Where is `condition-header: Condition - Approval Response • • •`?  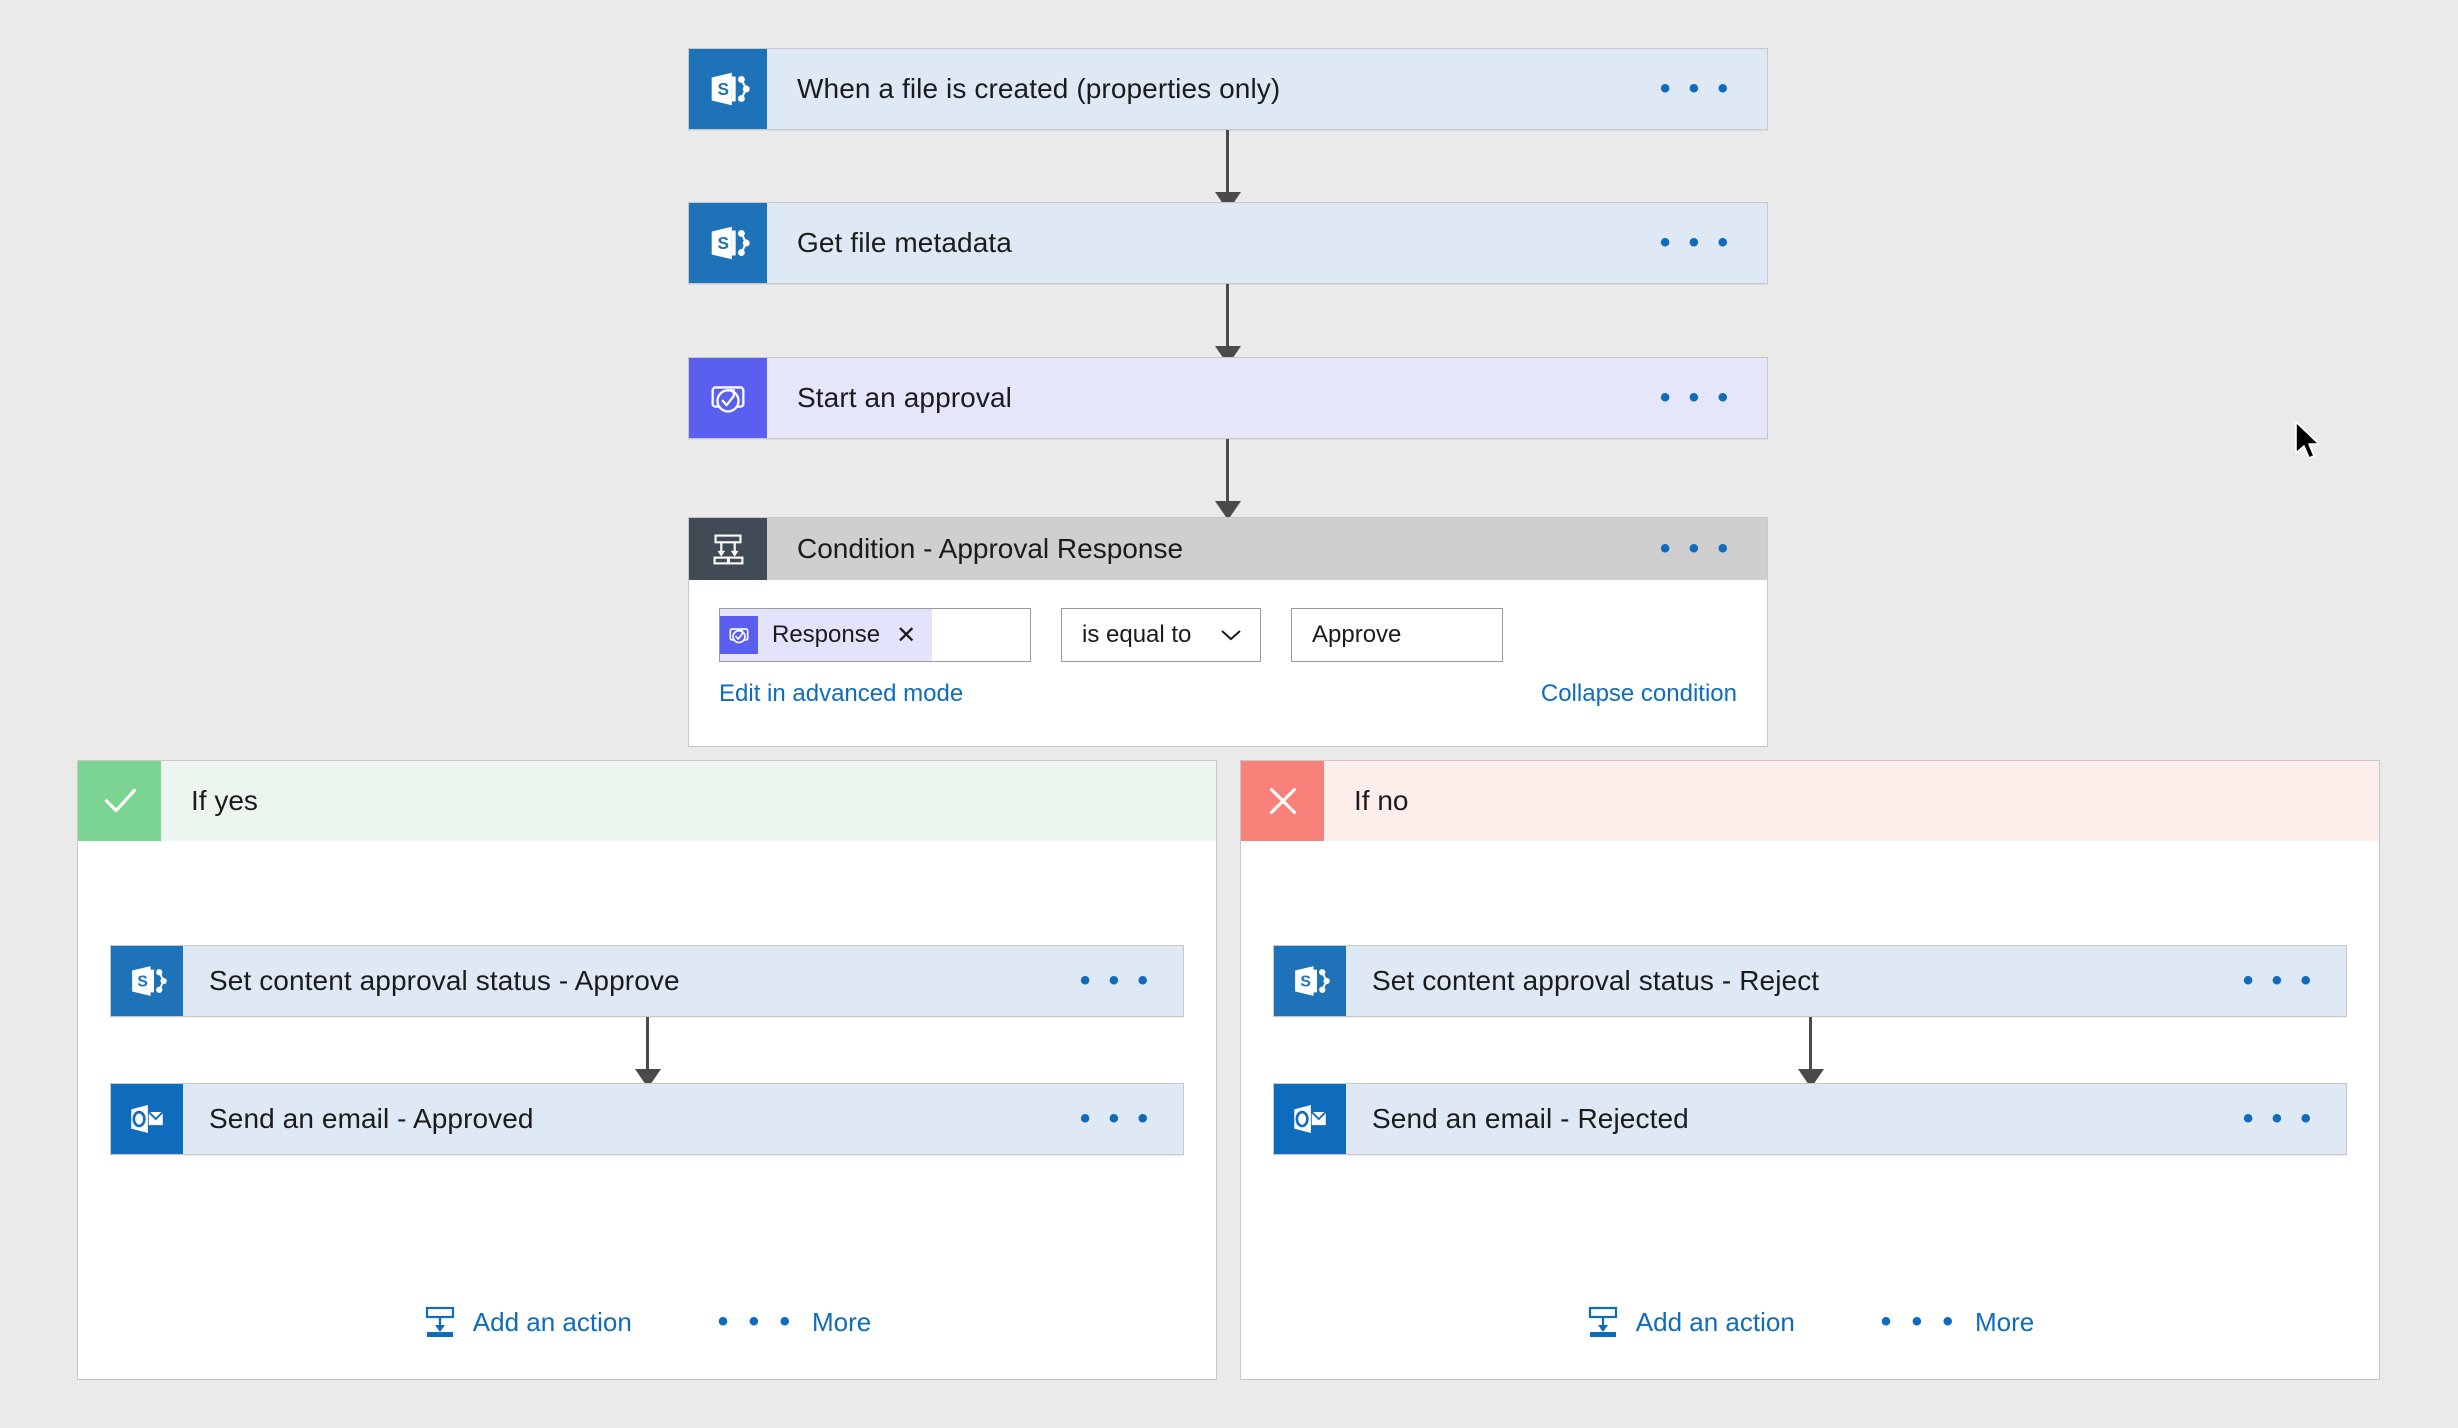
condition-header: Condition - Approval Response • • • is located at coordinates (1228, 549).